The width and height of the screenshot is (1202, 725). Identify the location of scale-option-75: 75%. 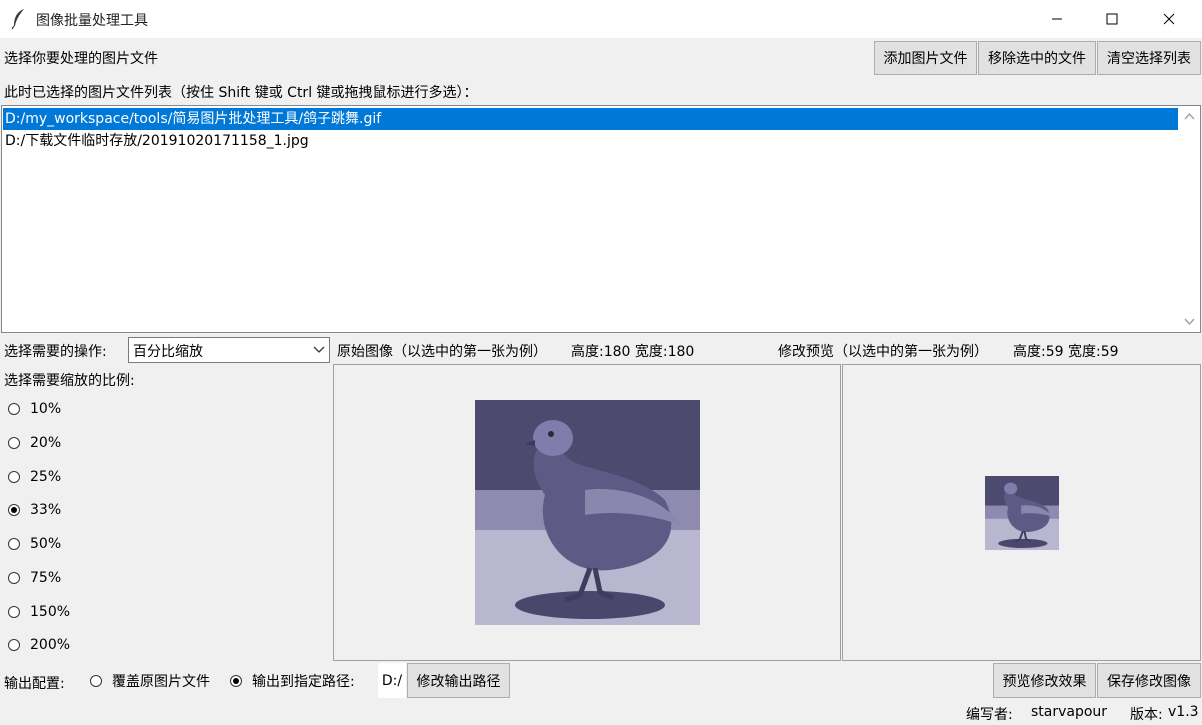
(34, 578).